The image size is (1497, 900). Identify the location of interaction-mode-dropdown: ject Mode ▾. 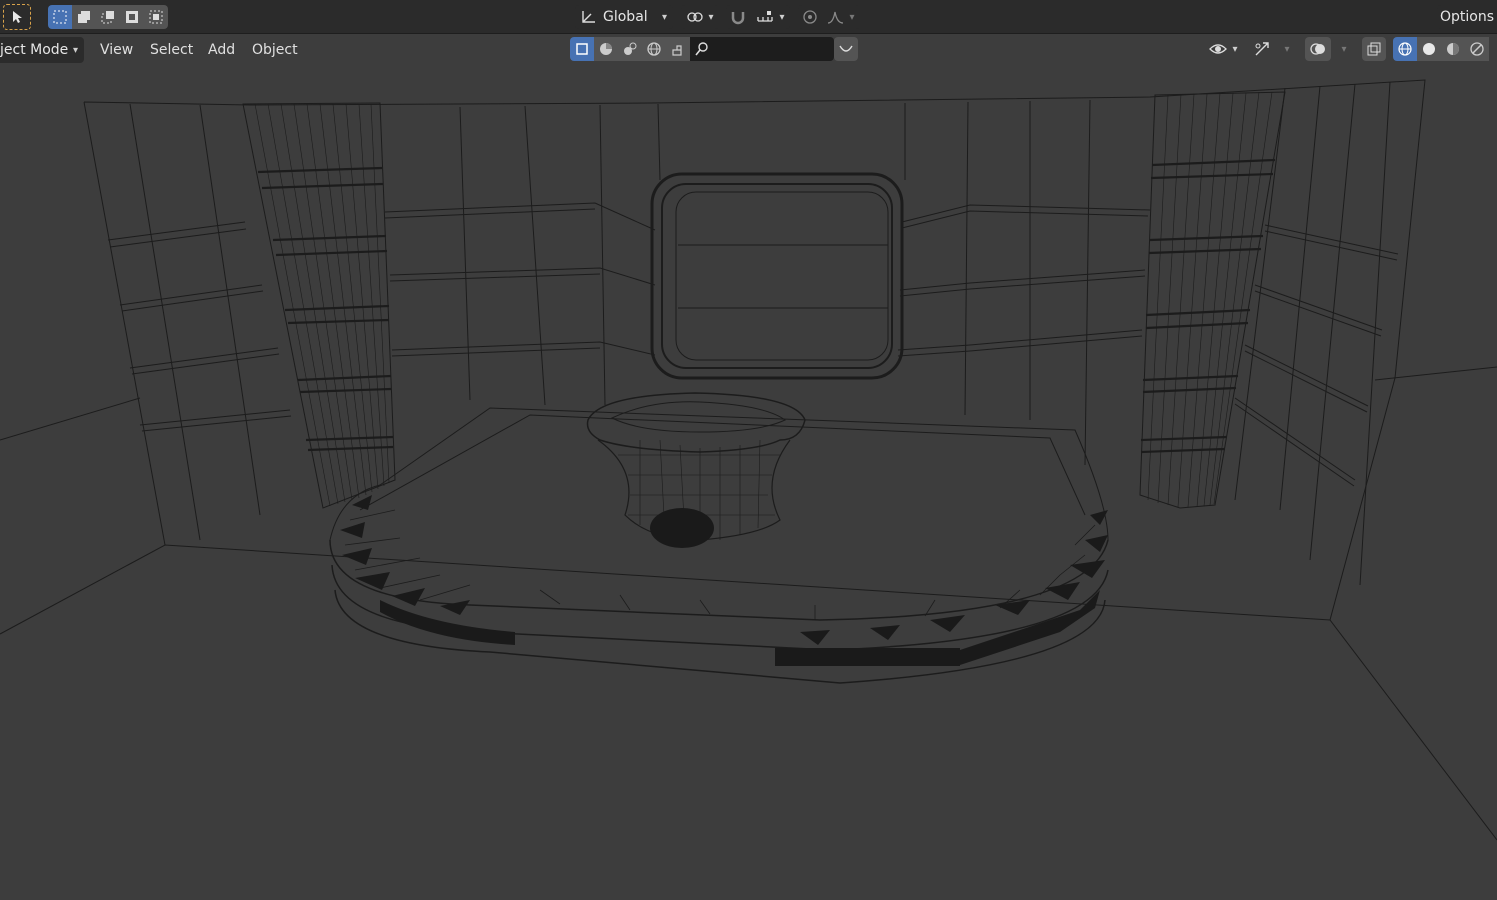
(42, 50).